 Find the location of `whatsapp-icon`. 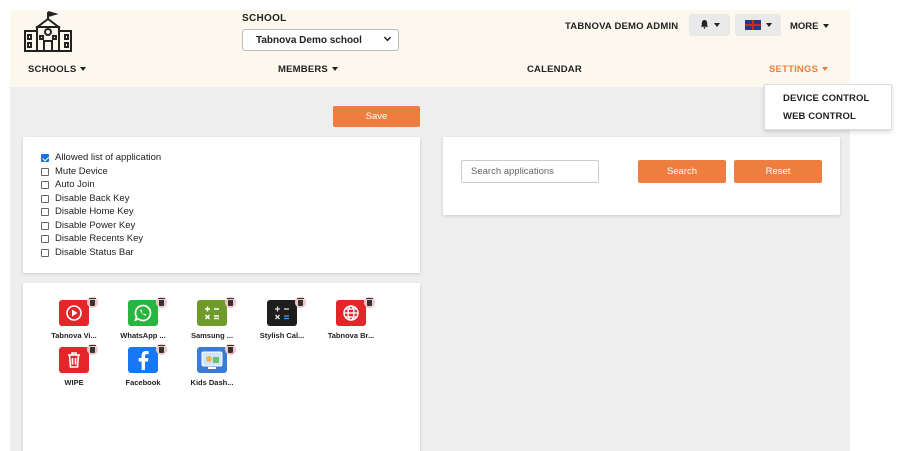

whatsapp-icon is located at coordinates (147, 311).